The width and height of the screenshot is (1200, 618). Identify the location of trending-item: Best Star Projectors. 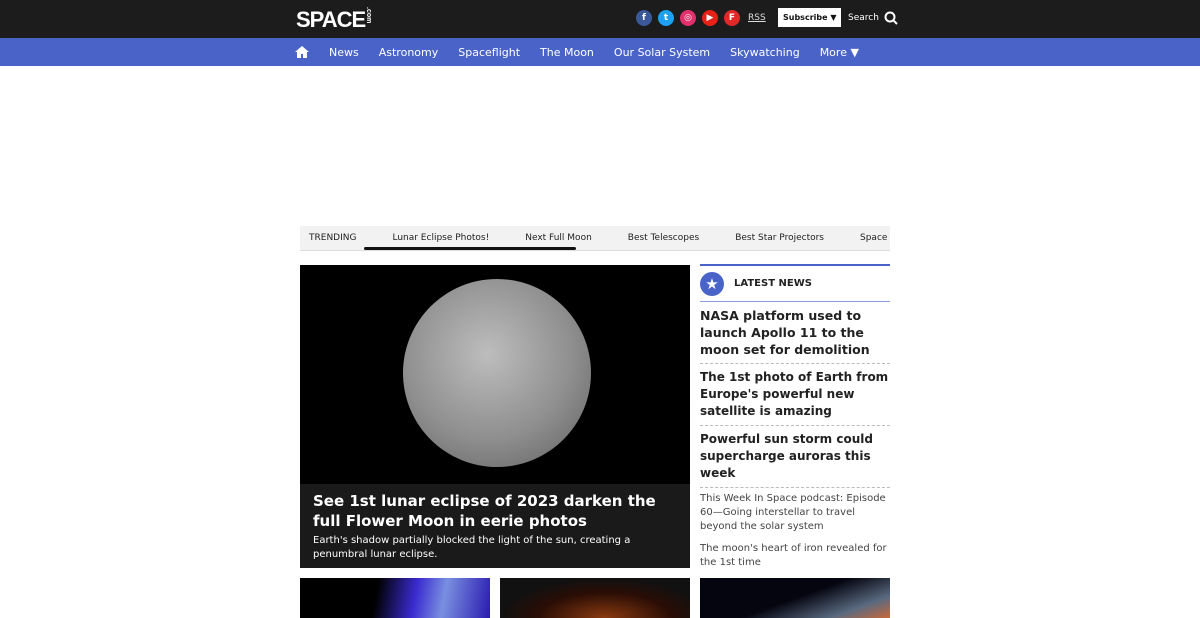
(779, 238).